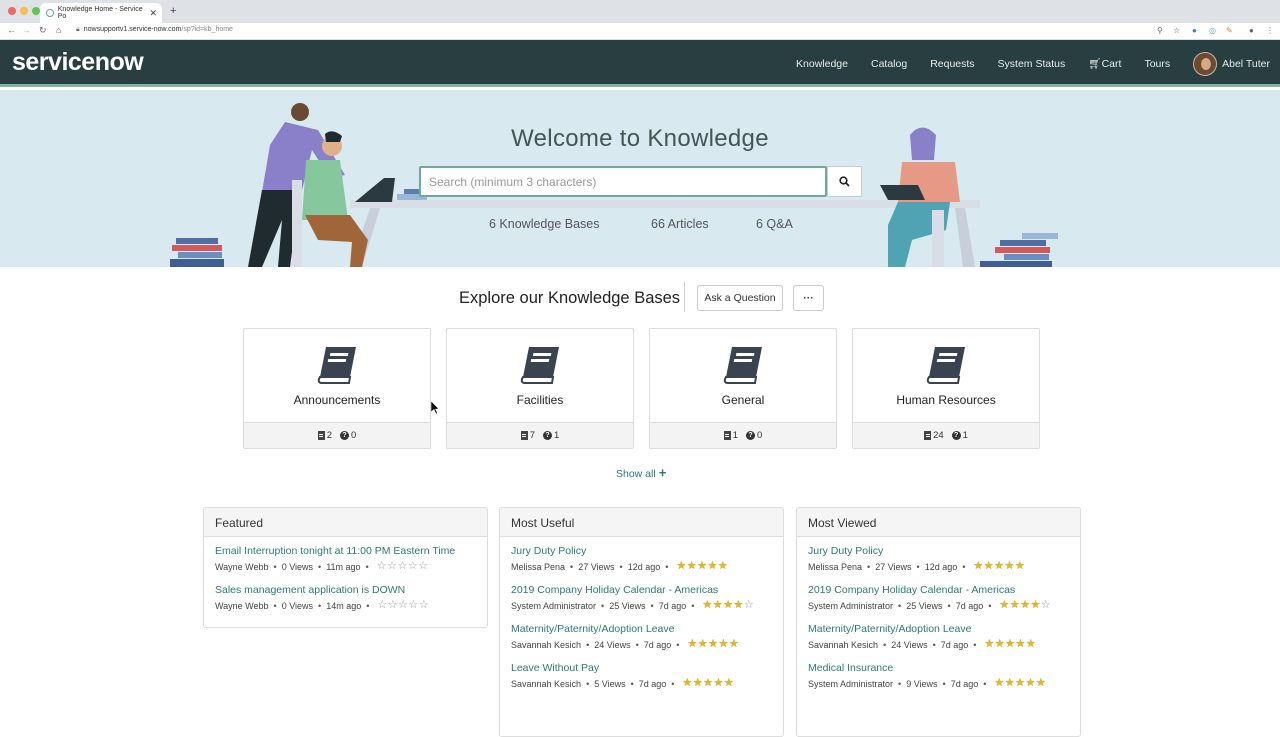 The width and height of the screenshot is (1280, 737). I want to click on back-arrow-icon: ←, so click(11, 30).